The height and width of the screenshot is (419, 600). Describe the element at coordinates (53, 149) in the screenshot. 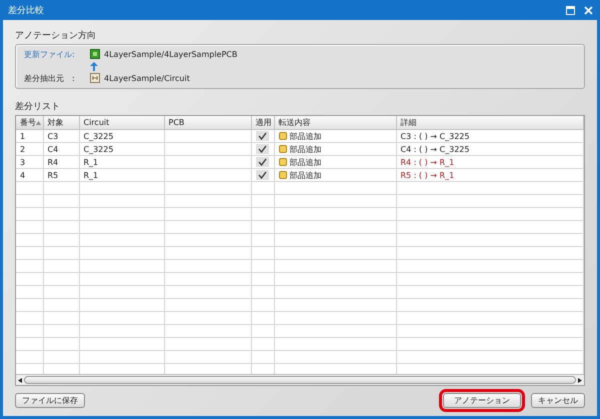

I see `table-cell: C4` at that location.